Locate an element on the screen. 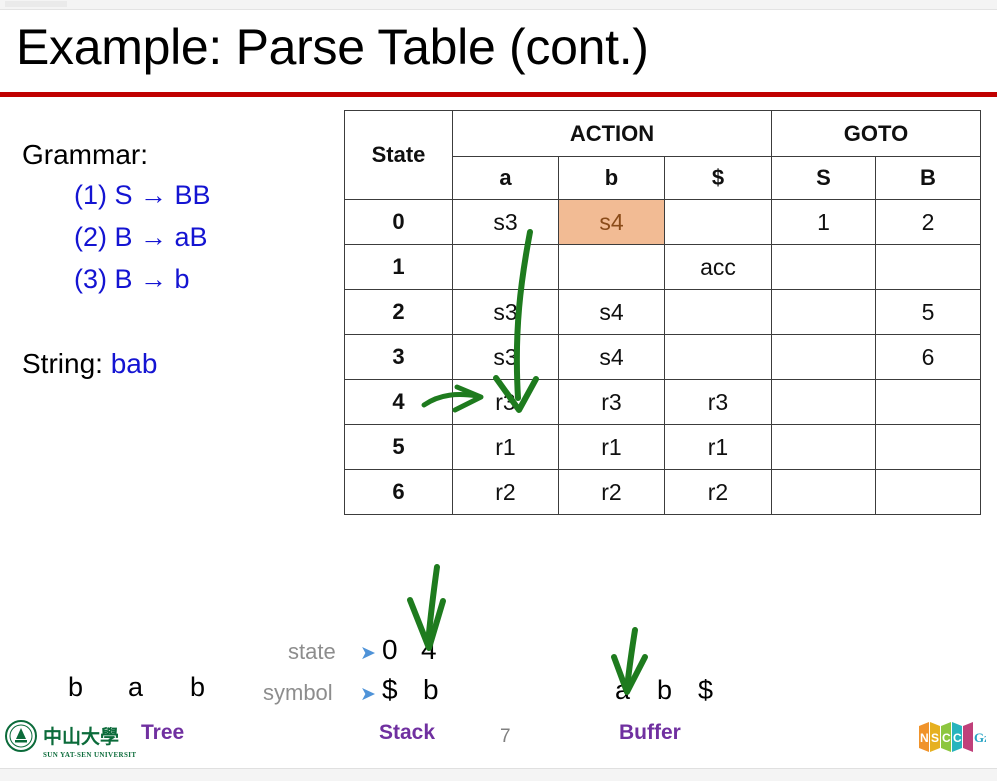 The width and height of the screenshot is (997, 781). input-string-value: bab is located at coordinates (134, 363).